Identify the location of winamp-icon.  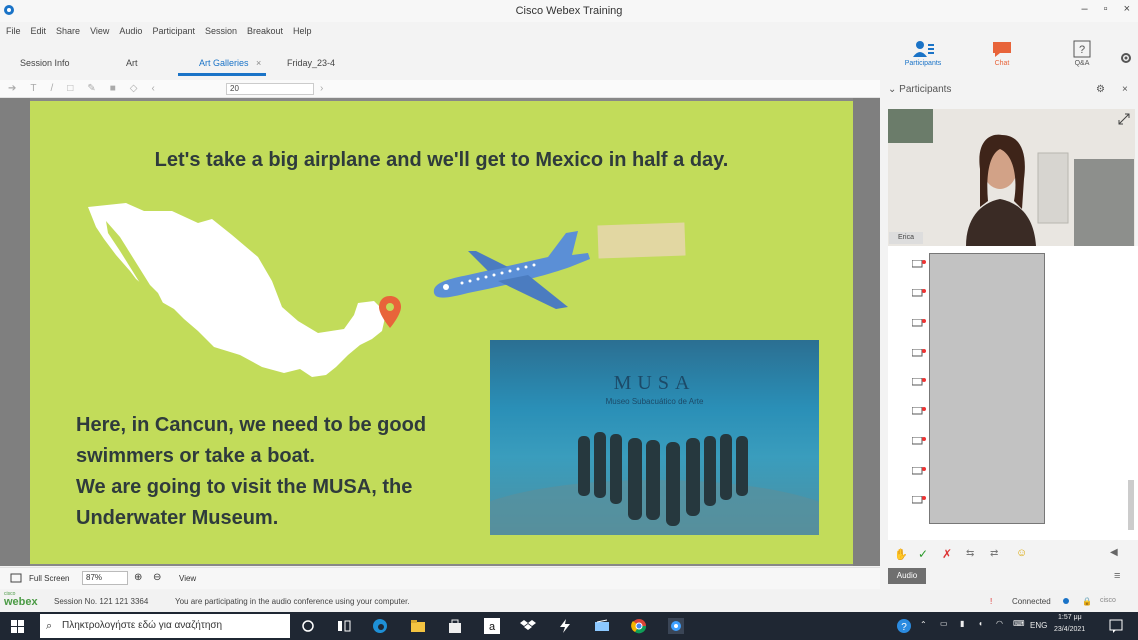
(565, 626).